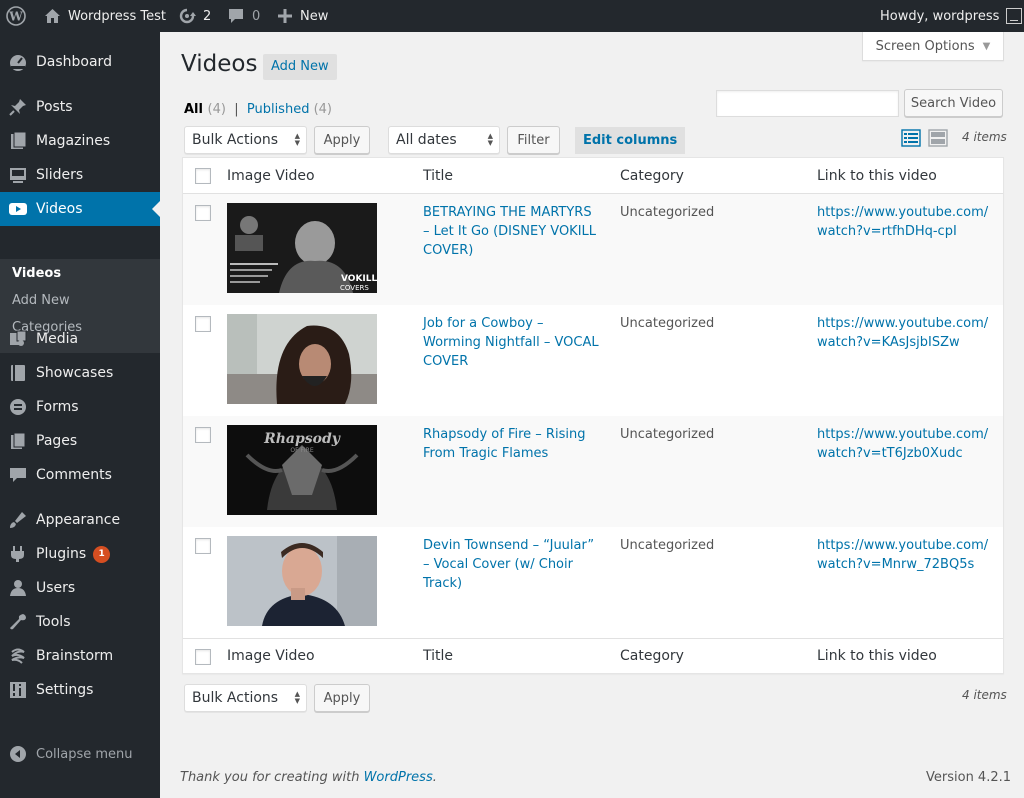 Image resolution: width=1024 pixels, height=798 pixels. Describe the element at coordinates (18, 209) in the screenshot. I see `video-icon` at that location.